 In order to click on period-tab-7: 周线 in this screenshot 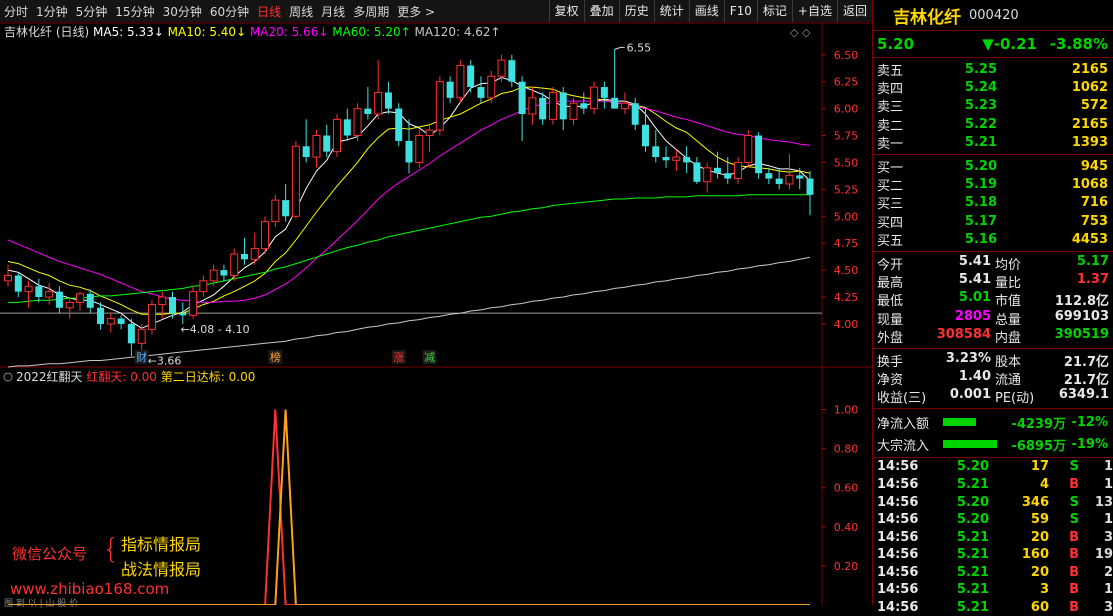, I will do `click(301, 11)`.